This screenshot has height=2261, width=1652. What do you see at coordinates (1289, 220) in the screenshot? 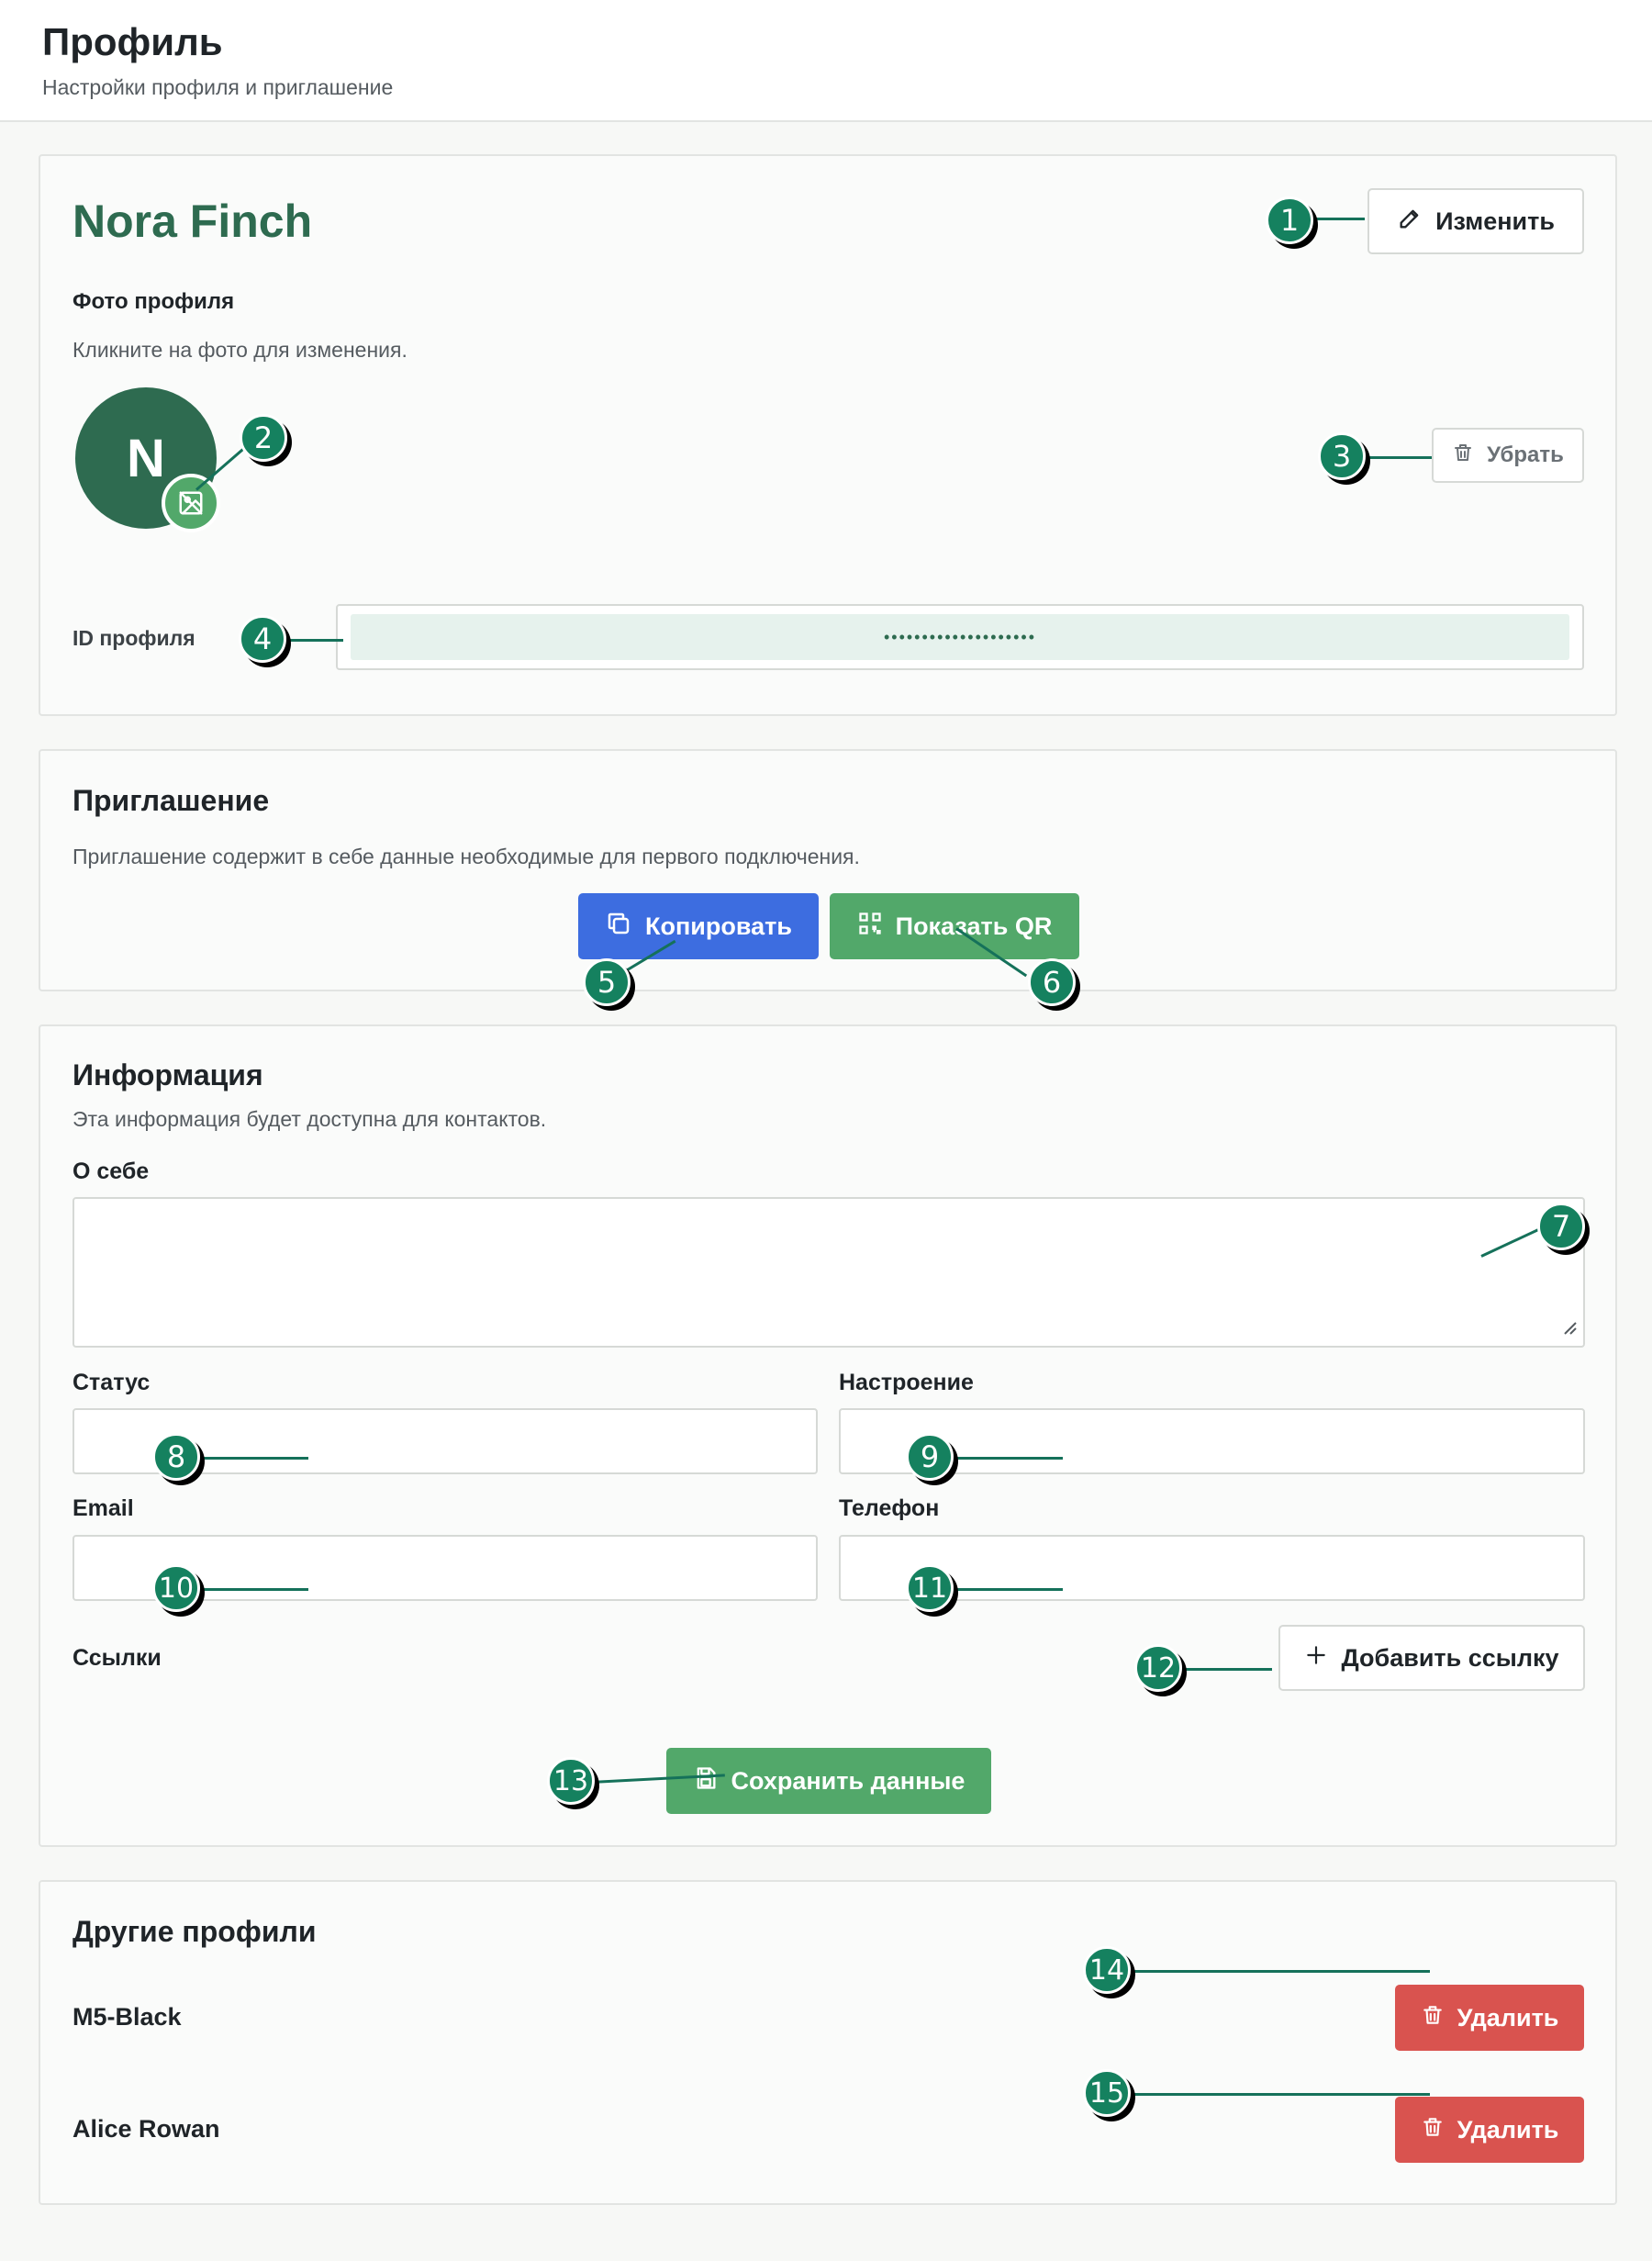
I see `annotation-marker-1: 1` at bounding box center [1289, 220].